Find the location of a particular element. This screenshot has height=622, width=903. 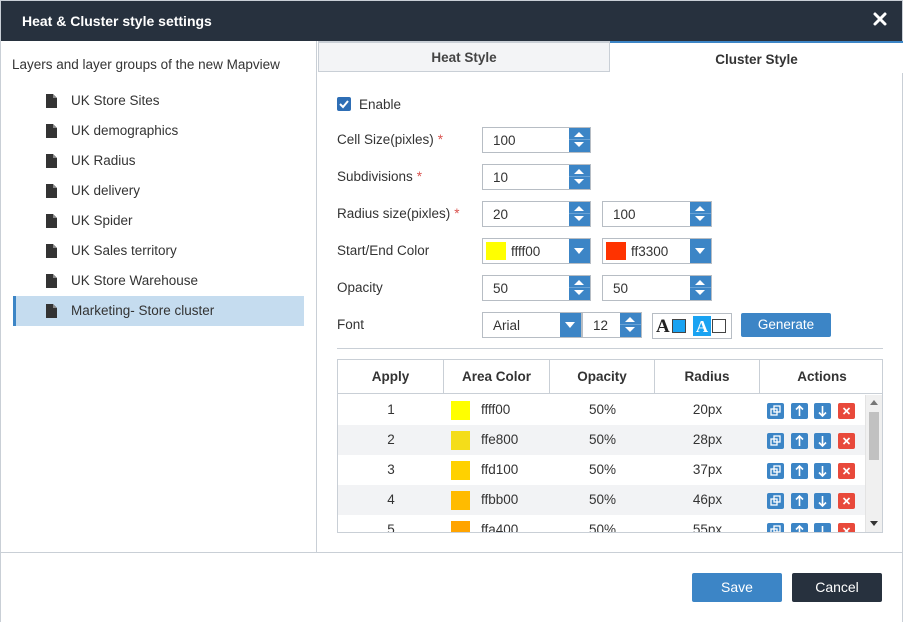

layer-item: UK Radius is located at coordinates (158, 161).